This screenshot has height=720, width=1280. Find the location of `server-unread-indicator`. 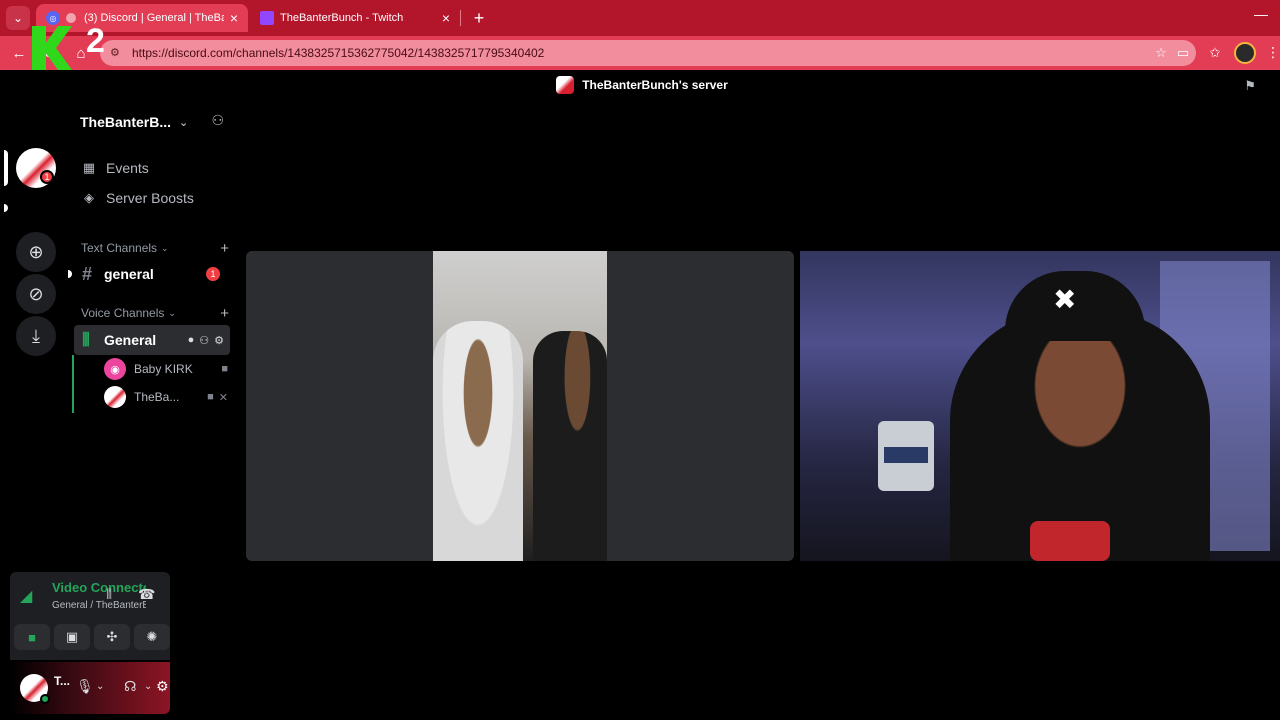

server-unread-indicator is located at coordinates (6, 208).